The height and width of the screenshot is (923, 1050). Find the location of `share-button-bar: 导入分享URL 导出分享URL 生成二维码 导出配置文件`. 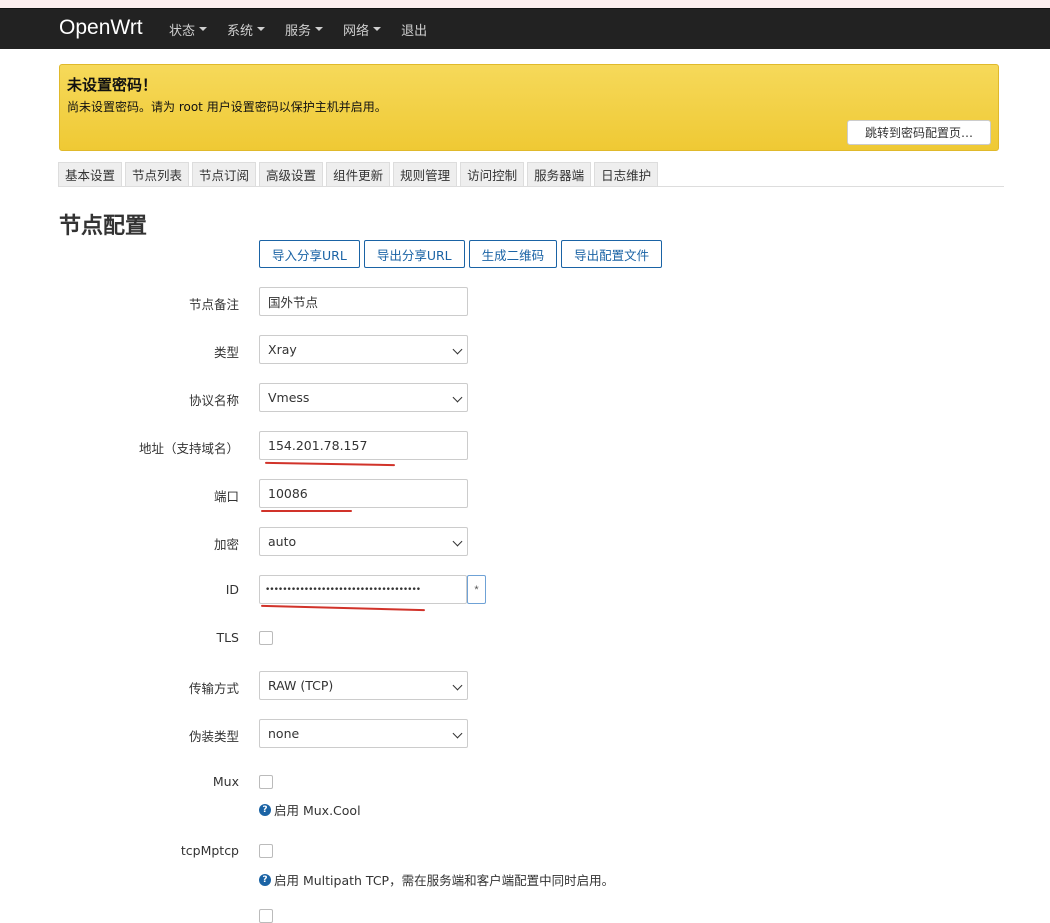

share-button-bar: 导入分享URL 导出分享URL 生成二维码 导出配置文件 is located at coordinates (462, 254).